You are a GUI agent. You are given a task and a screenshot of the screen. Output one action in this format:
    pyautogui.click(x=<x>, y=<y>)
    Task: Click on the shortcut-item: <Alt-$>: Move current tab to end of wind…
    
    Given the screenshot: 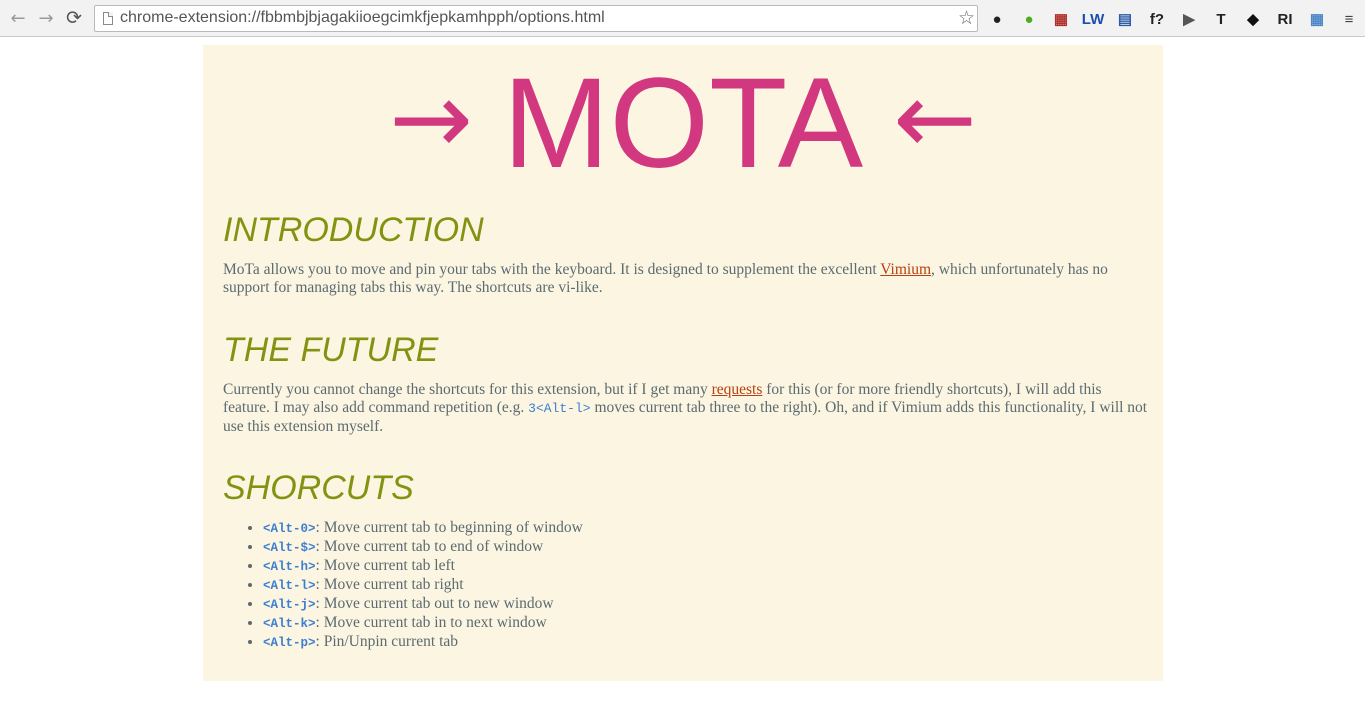 What is the action you would take?
    pyautogui.click(x=423, y=547)
    